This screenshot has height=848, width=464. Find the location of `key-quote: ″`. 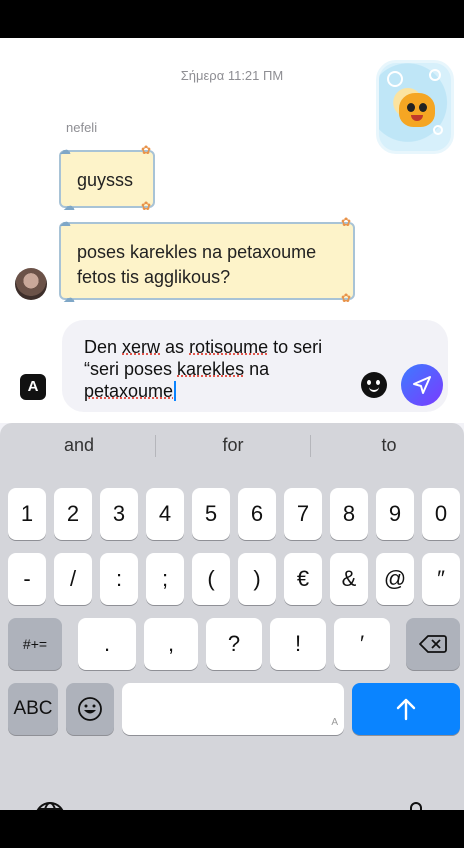

key-quote: ″ is located at coordinates (441, 579).